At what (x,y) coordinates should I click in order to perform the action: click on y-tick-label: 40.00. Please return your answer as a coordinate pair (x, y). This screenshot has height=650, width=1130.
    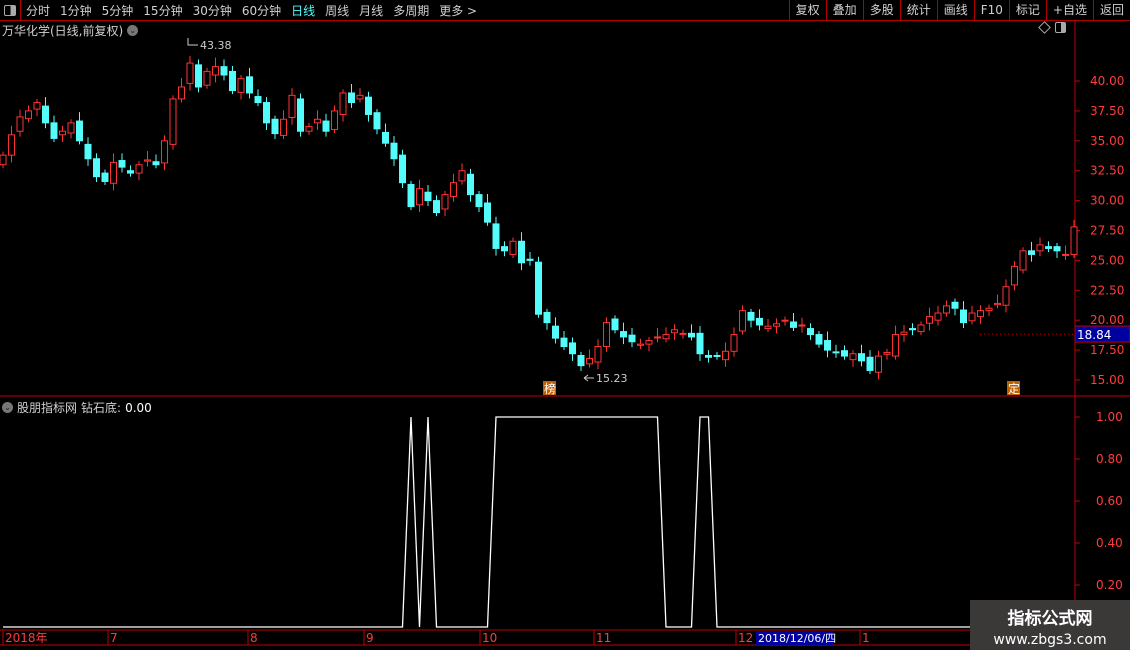
    Looking at the image, I should click on (1107, 81).